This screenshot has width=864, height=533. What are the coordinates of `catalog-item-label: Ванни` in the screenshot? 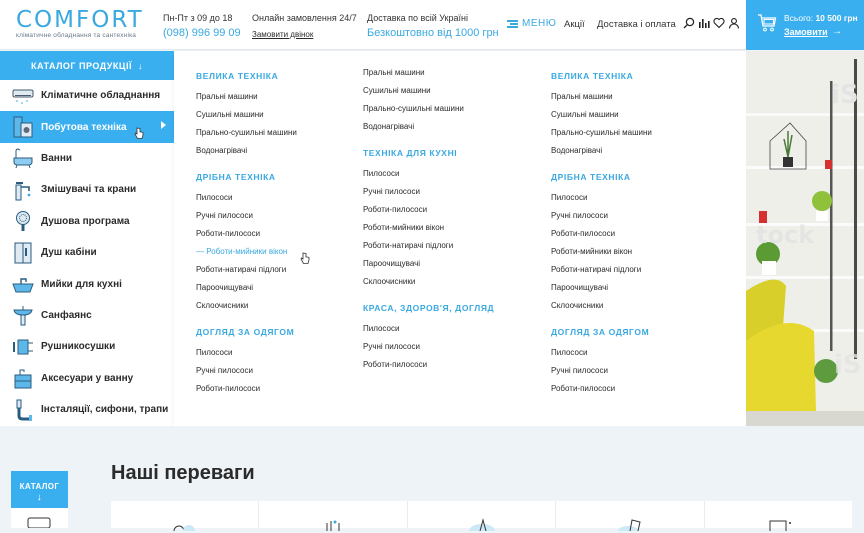 It's located at (57, 158).